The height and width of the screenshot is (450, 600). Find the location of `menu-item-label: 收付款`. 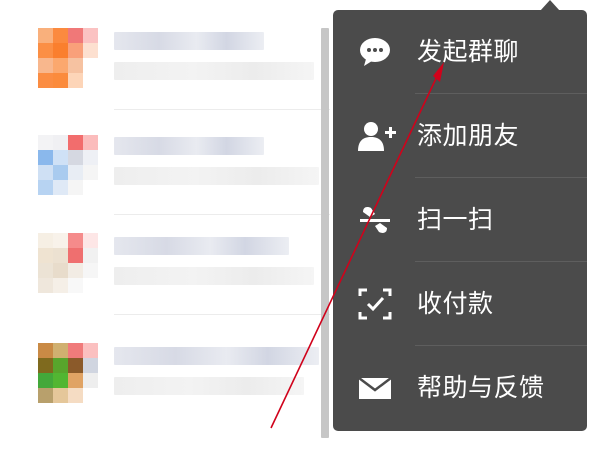

menu-item-label: 收付款 is located at coordinates (455, 303).